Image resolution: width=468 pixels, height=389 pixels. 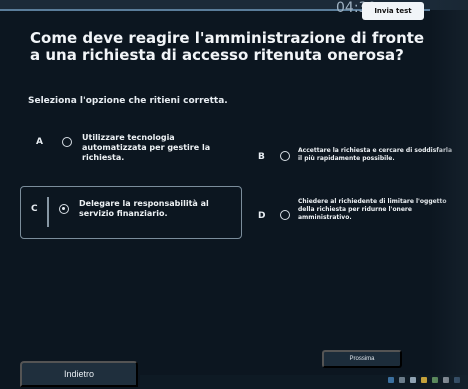 I want to click on back-button: Indietro, so click(x=79, y=374).